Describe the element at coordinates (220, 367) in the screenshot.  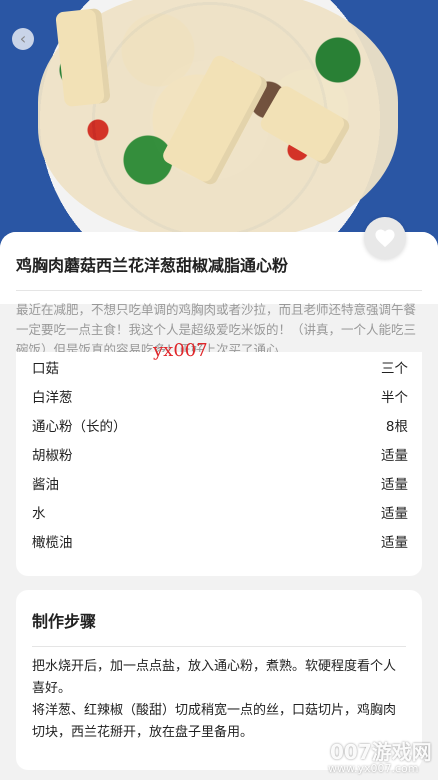
I see `ingredient-row: 口菇 三个` at that location.